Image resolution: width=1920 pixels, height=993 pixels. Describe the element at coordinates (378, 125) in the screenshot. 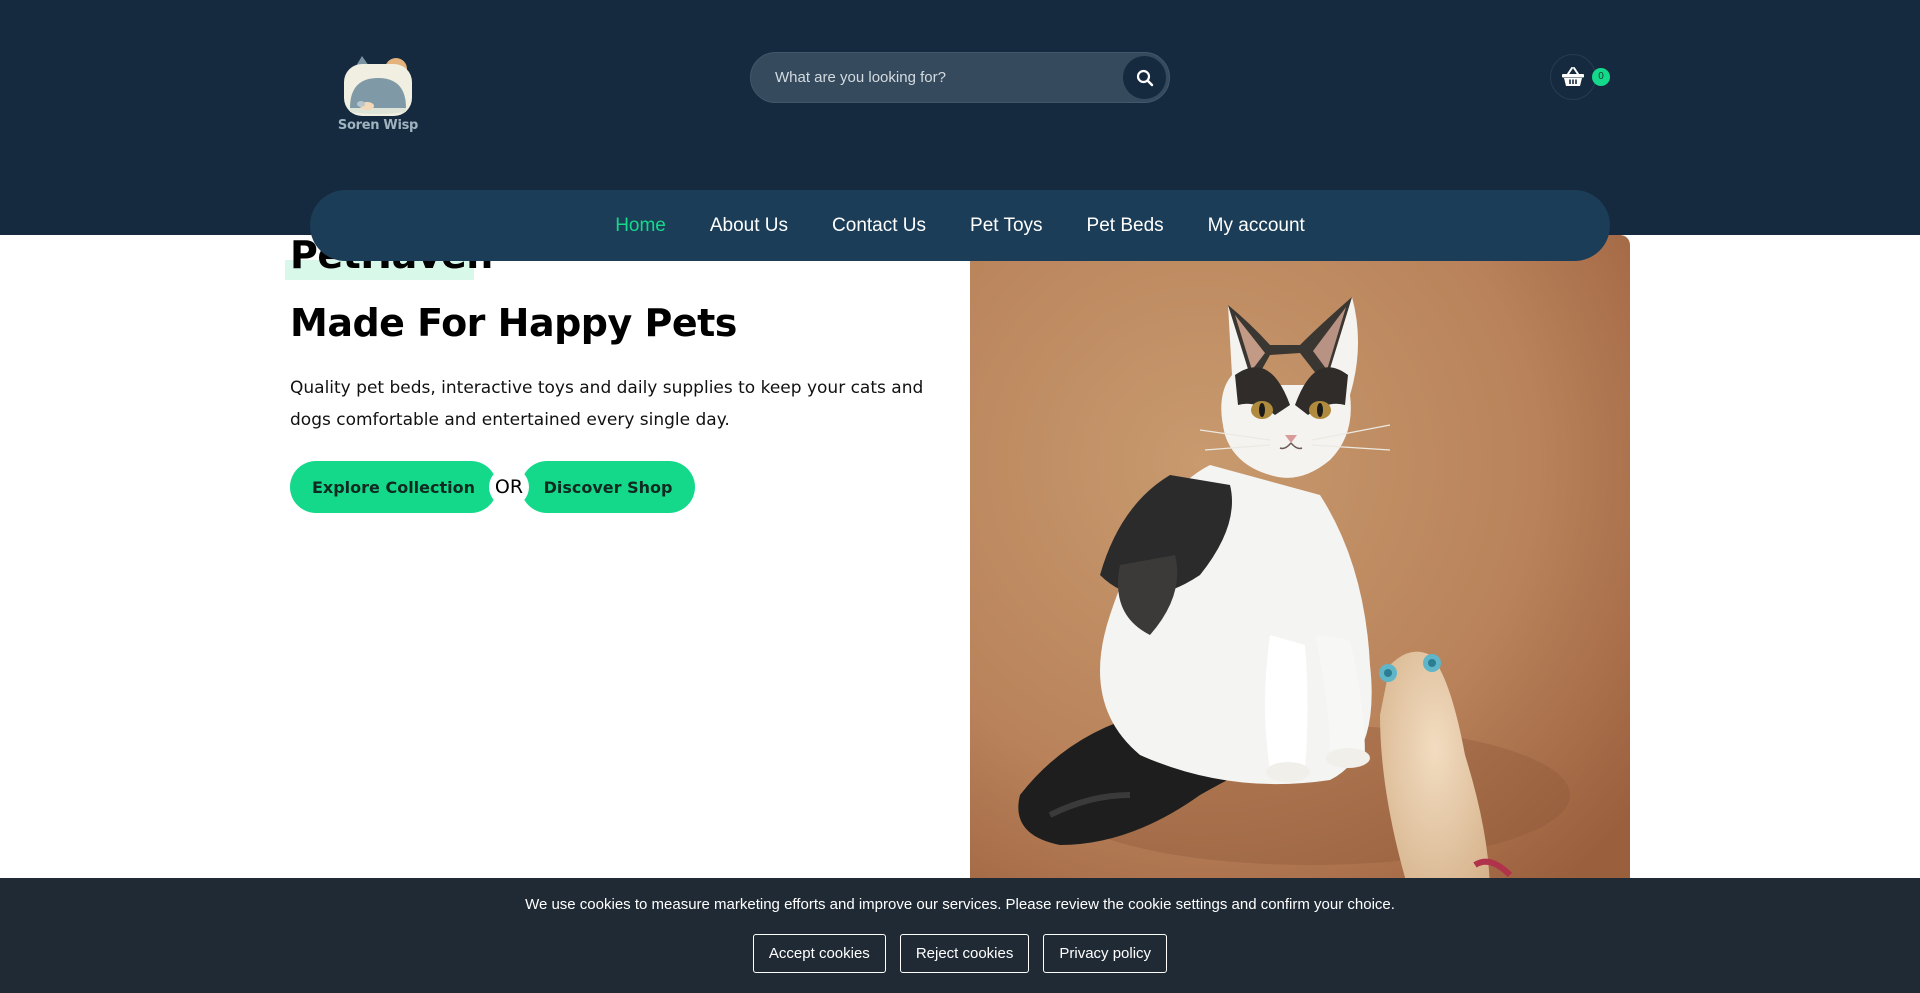

I see `logo-text: Soren Wisp` at that location.